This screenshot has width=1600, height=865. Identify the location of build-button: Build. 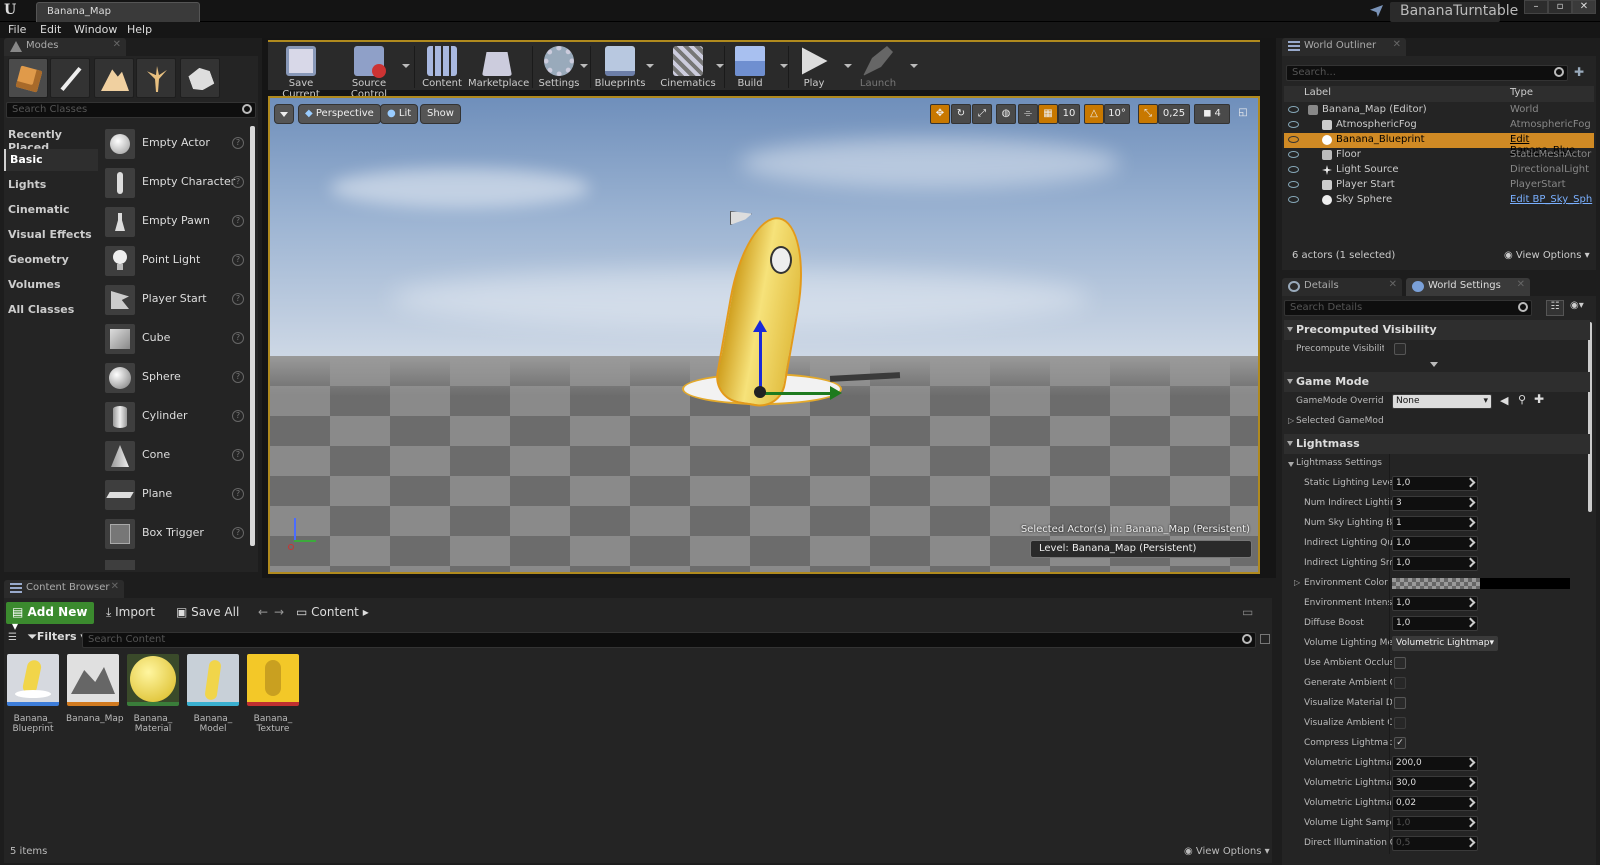
(759, 68).